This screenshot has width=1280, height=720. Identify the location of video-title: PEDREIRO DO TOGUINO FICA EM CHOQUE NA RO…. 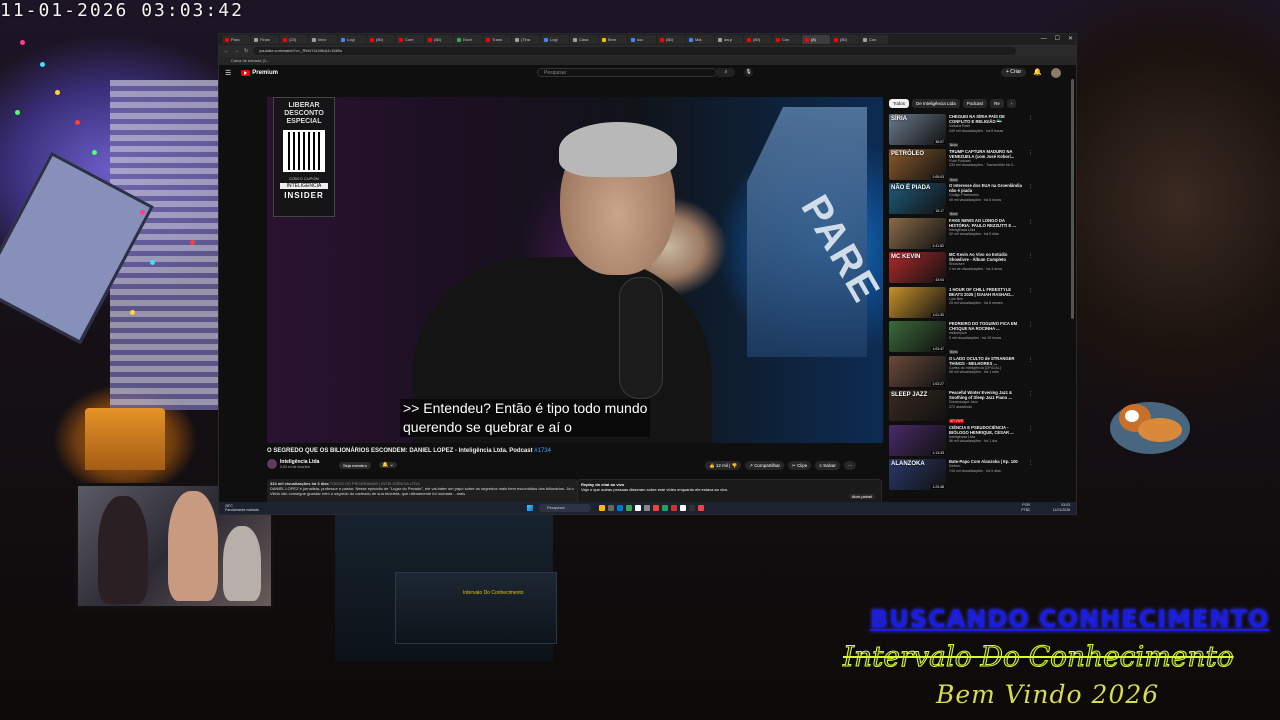
(986, 326).